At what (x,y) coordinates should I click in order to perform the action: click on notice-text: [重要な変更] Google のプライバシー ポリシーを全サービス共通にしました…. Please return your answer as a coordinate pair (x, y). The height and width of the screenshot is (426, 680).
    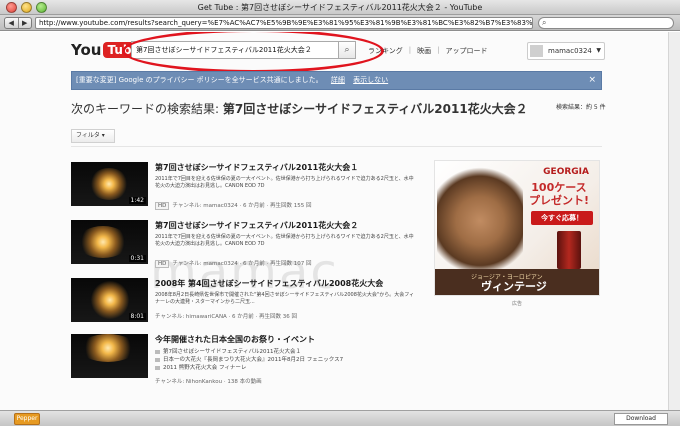
    Looking at the image, I should click on (199, 80).